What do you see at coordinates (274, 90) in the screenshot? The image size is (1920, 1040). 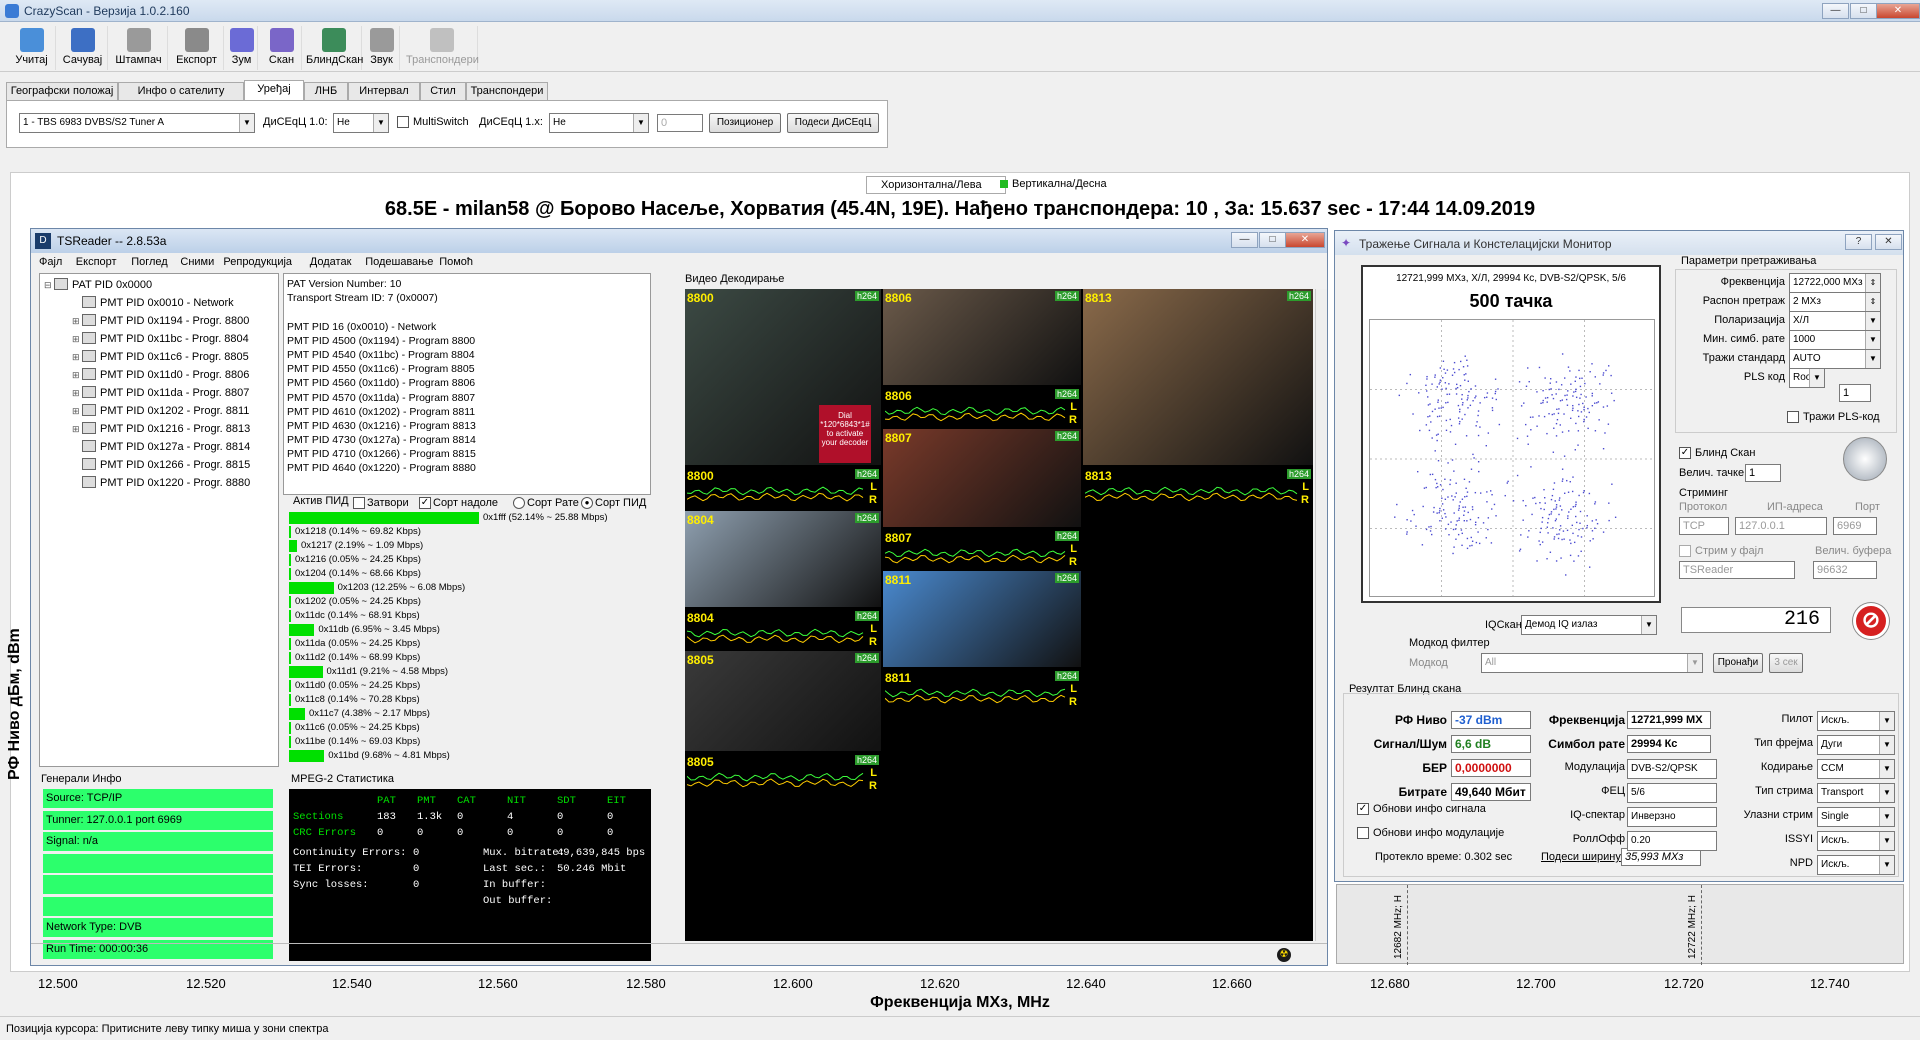 I see `tab-2: Уређај` at bounding box center [274, 90].